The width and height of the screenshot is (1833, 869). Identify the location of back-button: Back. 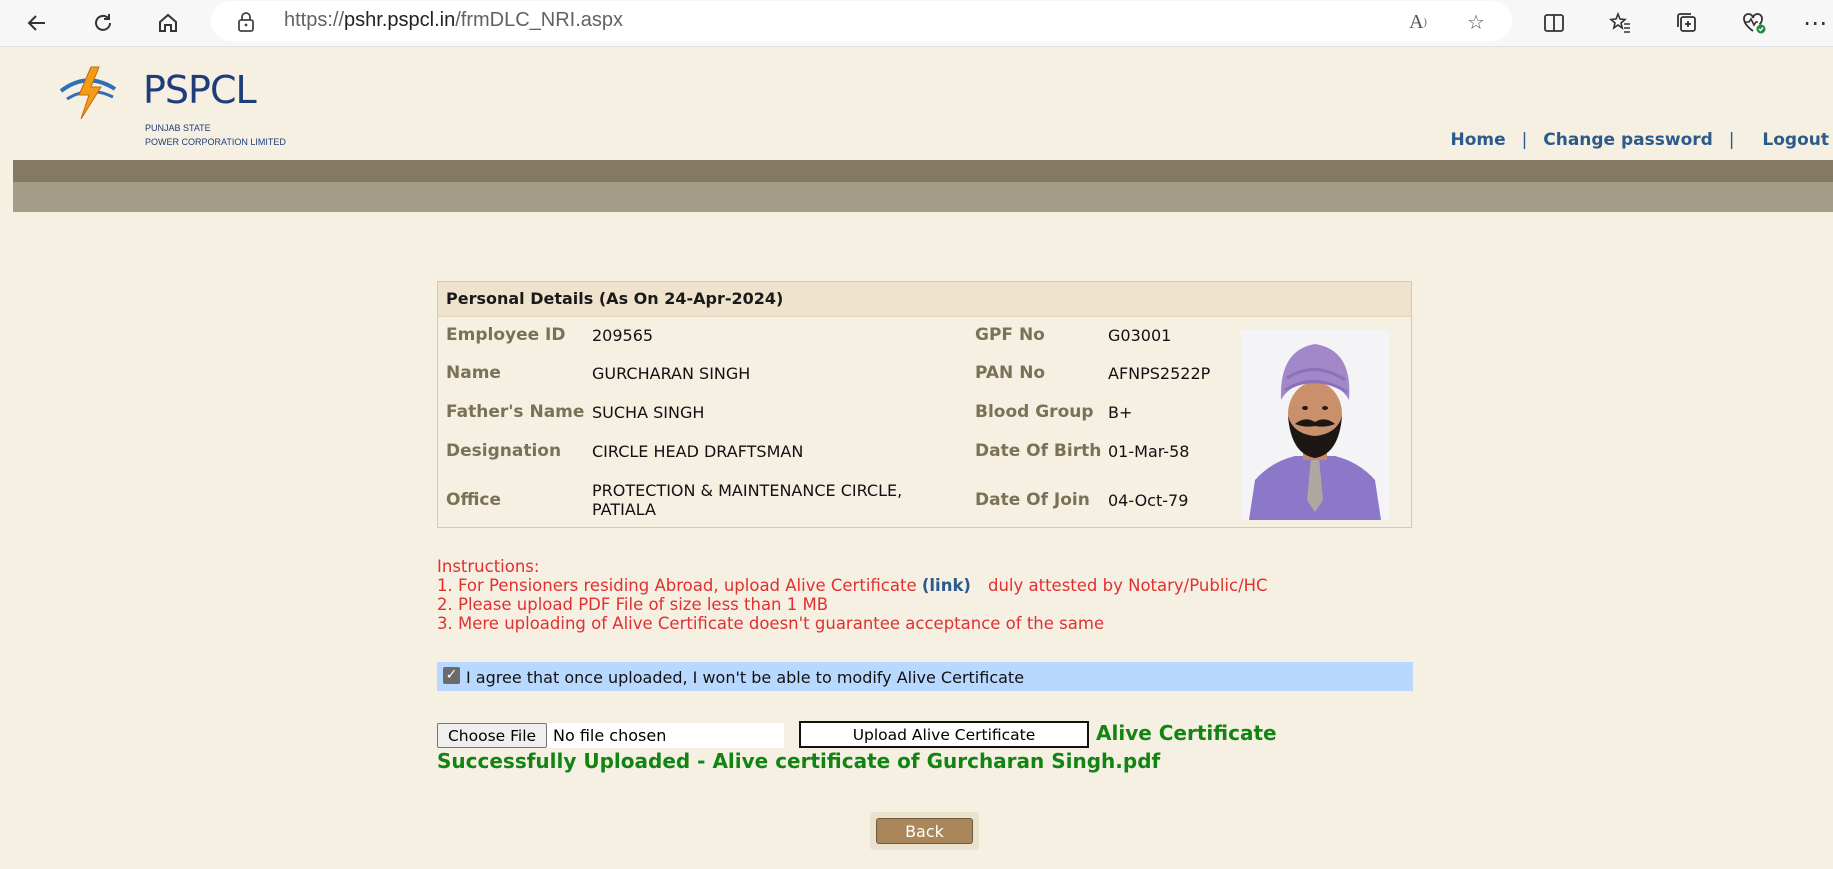
(924, 831).